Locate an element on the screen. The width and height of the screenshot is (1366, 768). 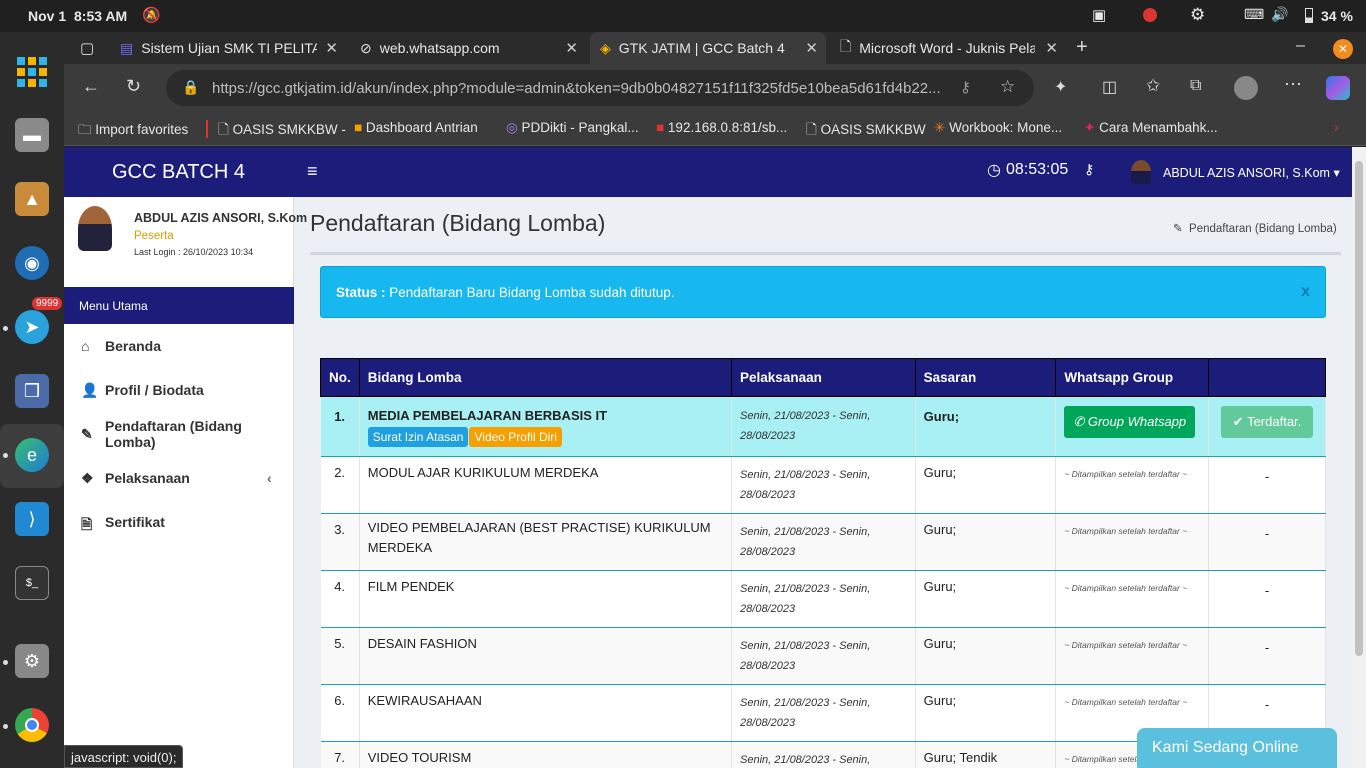
screen-icon: ▣ is located at coordinates (1099, 15).